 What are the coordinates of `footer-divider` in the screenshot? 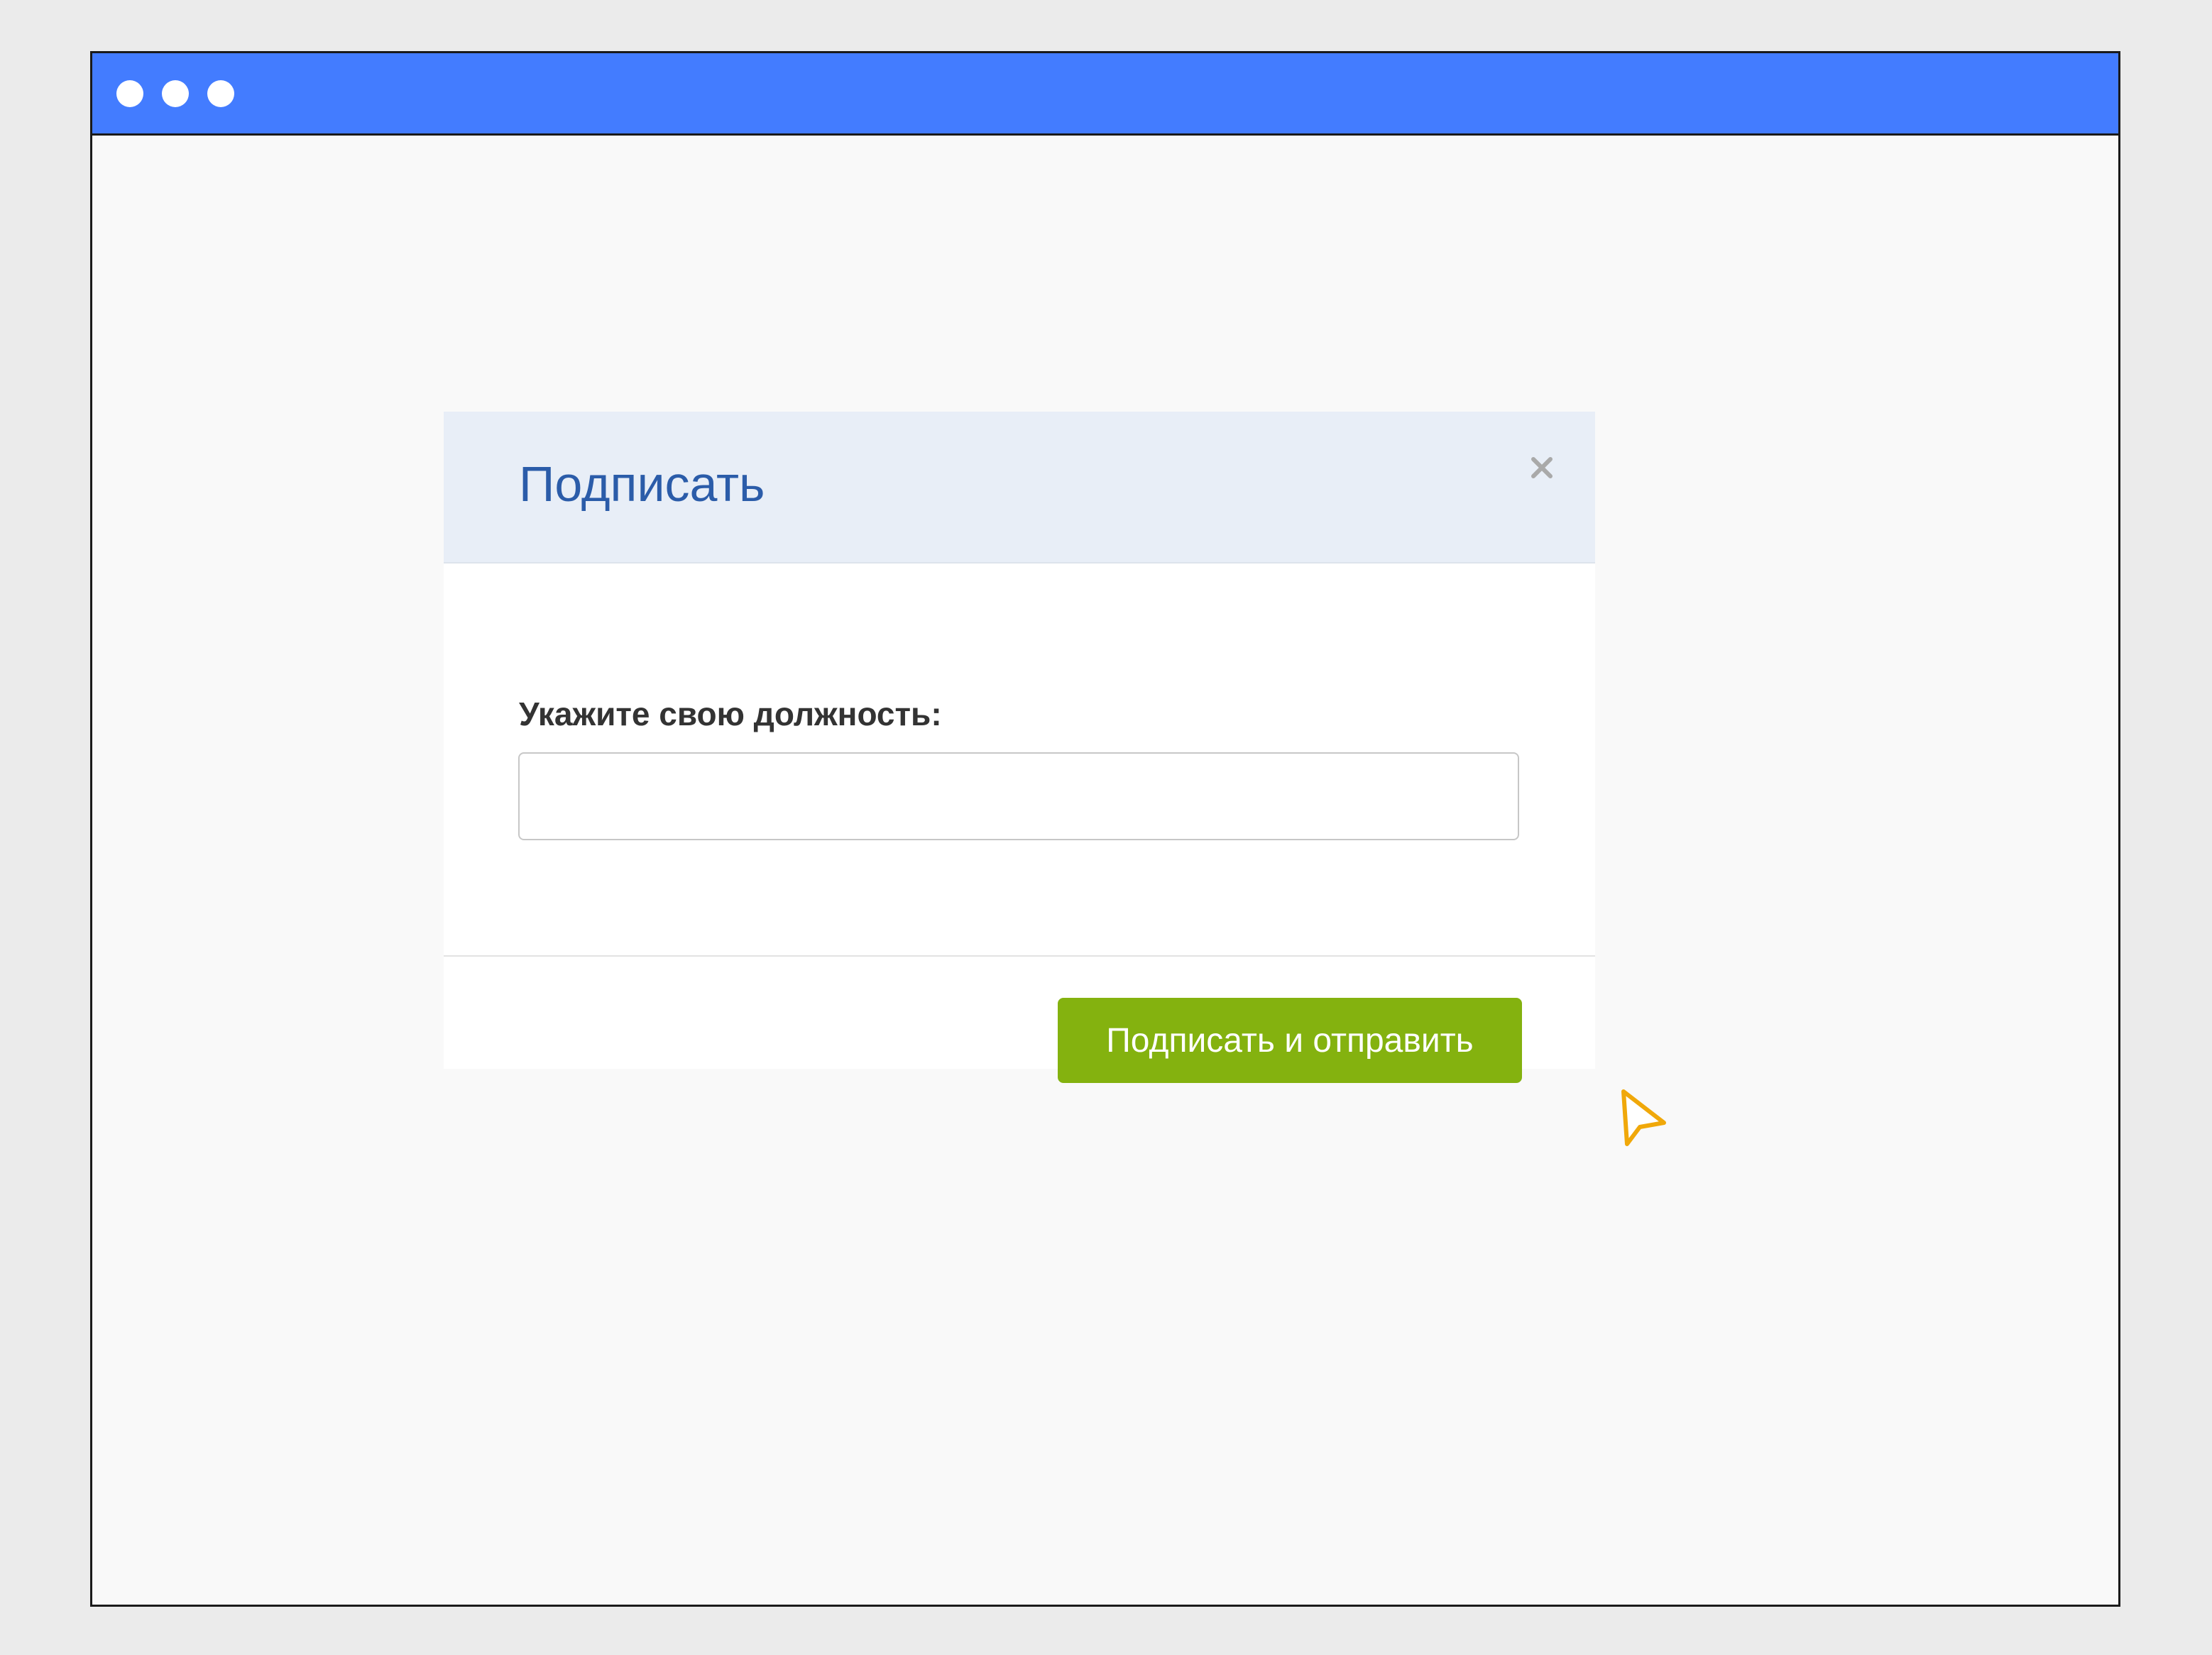 It's located at (1019, 956).